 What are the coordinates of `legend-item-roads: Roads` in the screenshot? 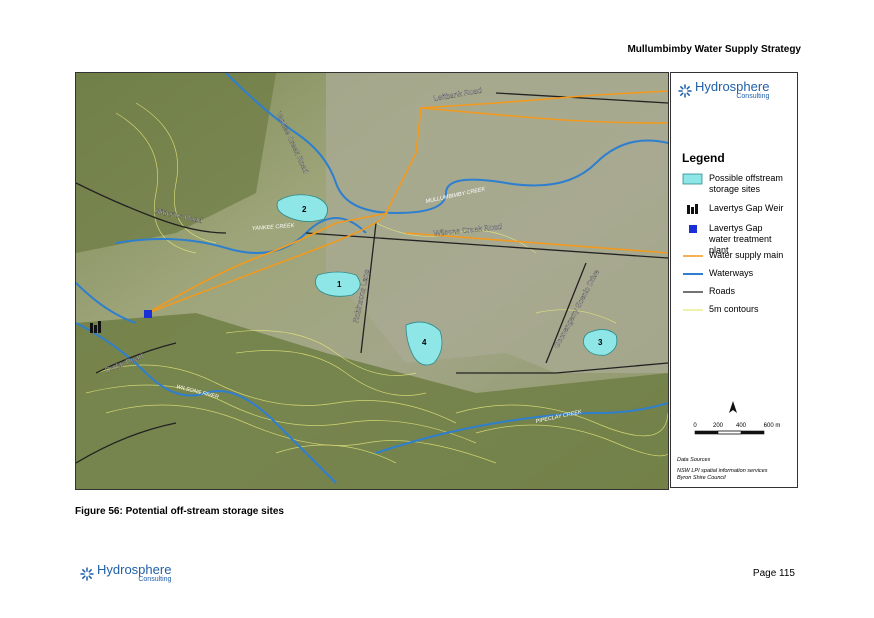 It's located at (708, 292).